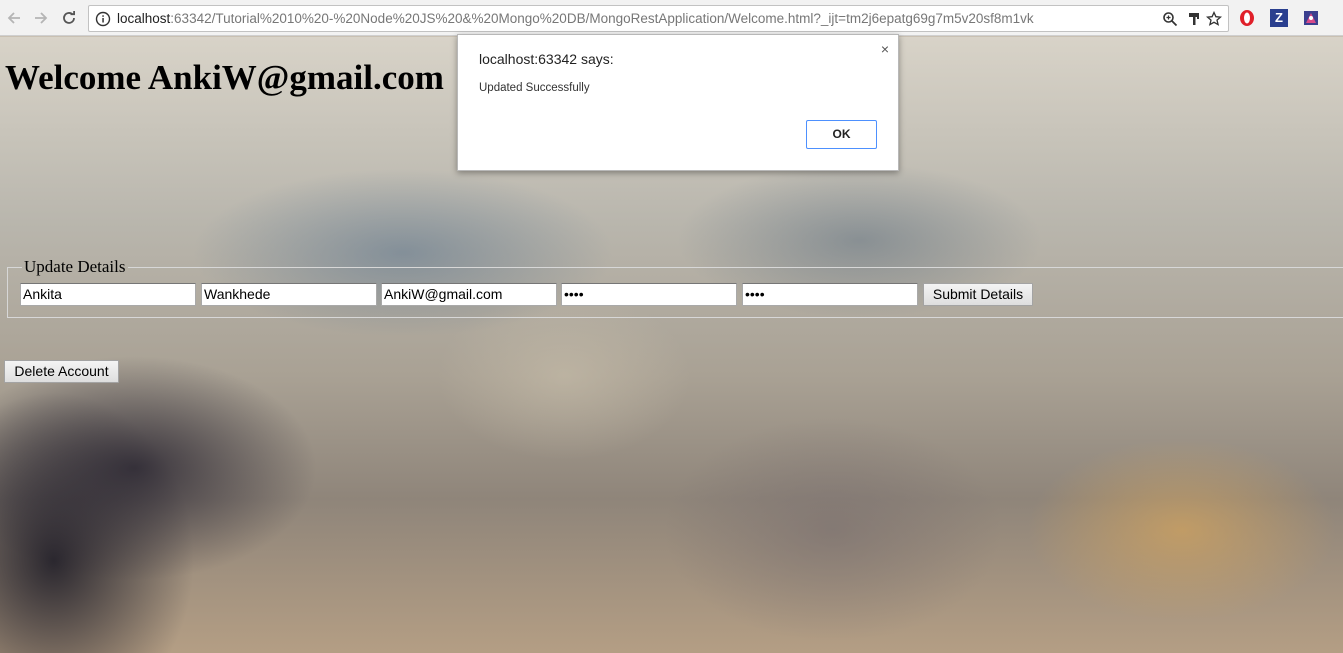 This screenshot has width=1343, height=653. I want to click on last-name-input: Wankhede, so click(289, 294).